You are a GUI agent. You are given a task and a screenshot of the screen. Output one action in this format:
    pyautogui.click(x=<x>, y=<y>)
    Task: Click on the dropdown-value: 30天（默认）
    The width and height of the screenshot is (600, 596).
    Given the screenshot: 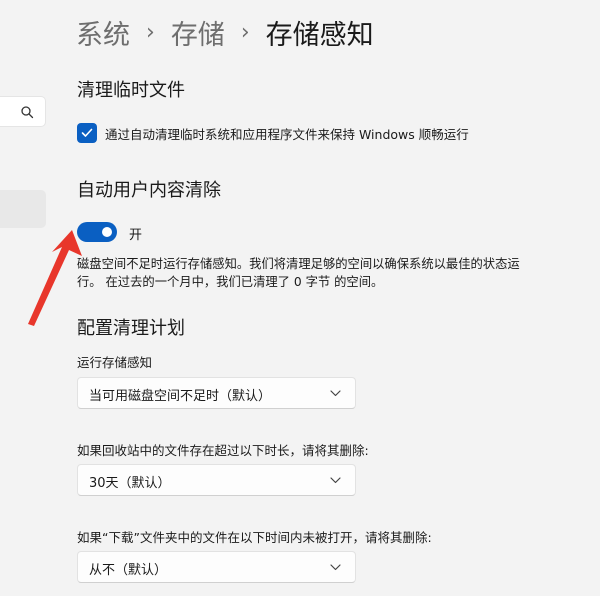 What is the action you would take?
    pyautogui.click(x=130, y=483)
    